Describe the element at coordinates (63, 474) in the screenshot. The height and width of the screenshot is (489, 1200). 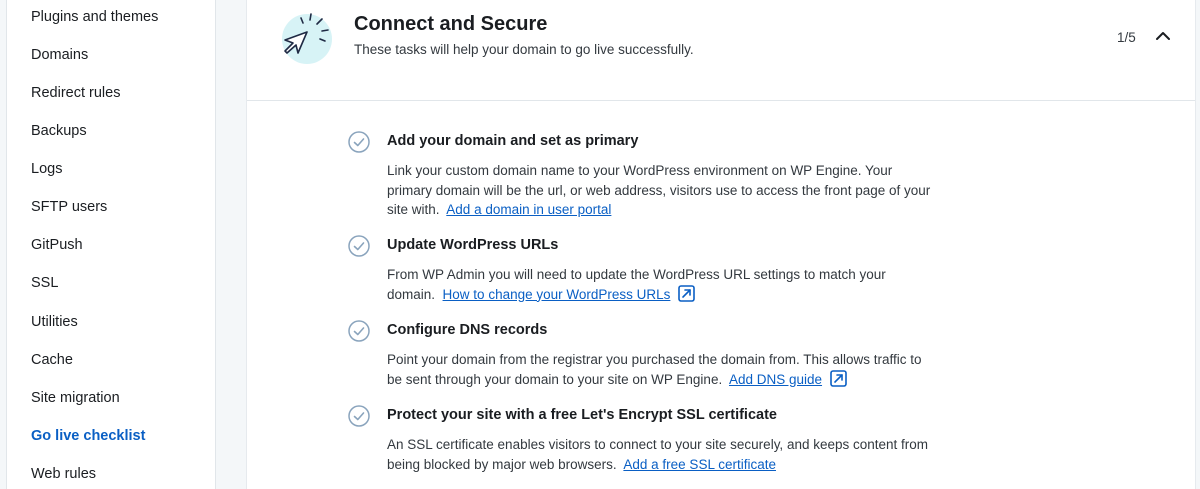
I see `sidebar-item-web-rules: Web rules` at that location.